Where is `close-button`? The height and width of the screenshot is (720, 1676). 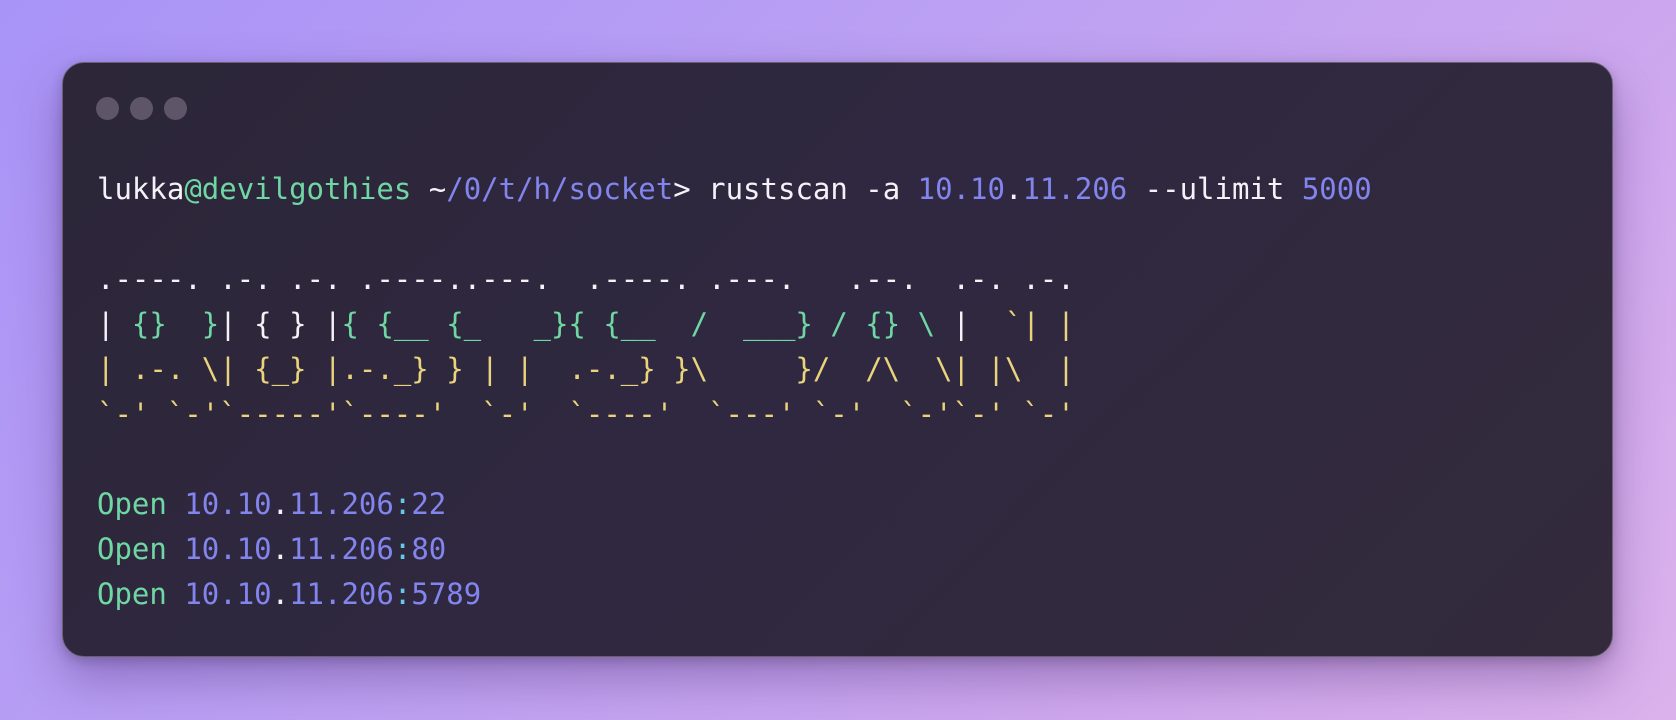 close-button is located at coordinates (107, 108).